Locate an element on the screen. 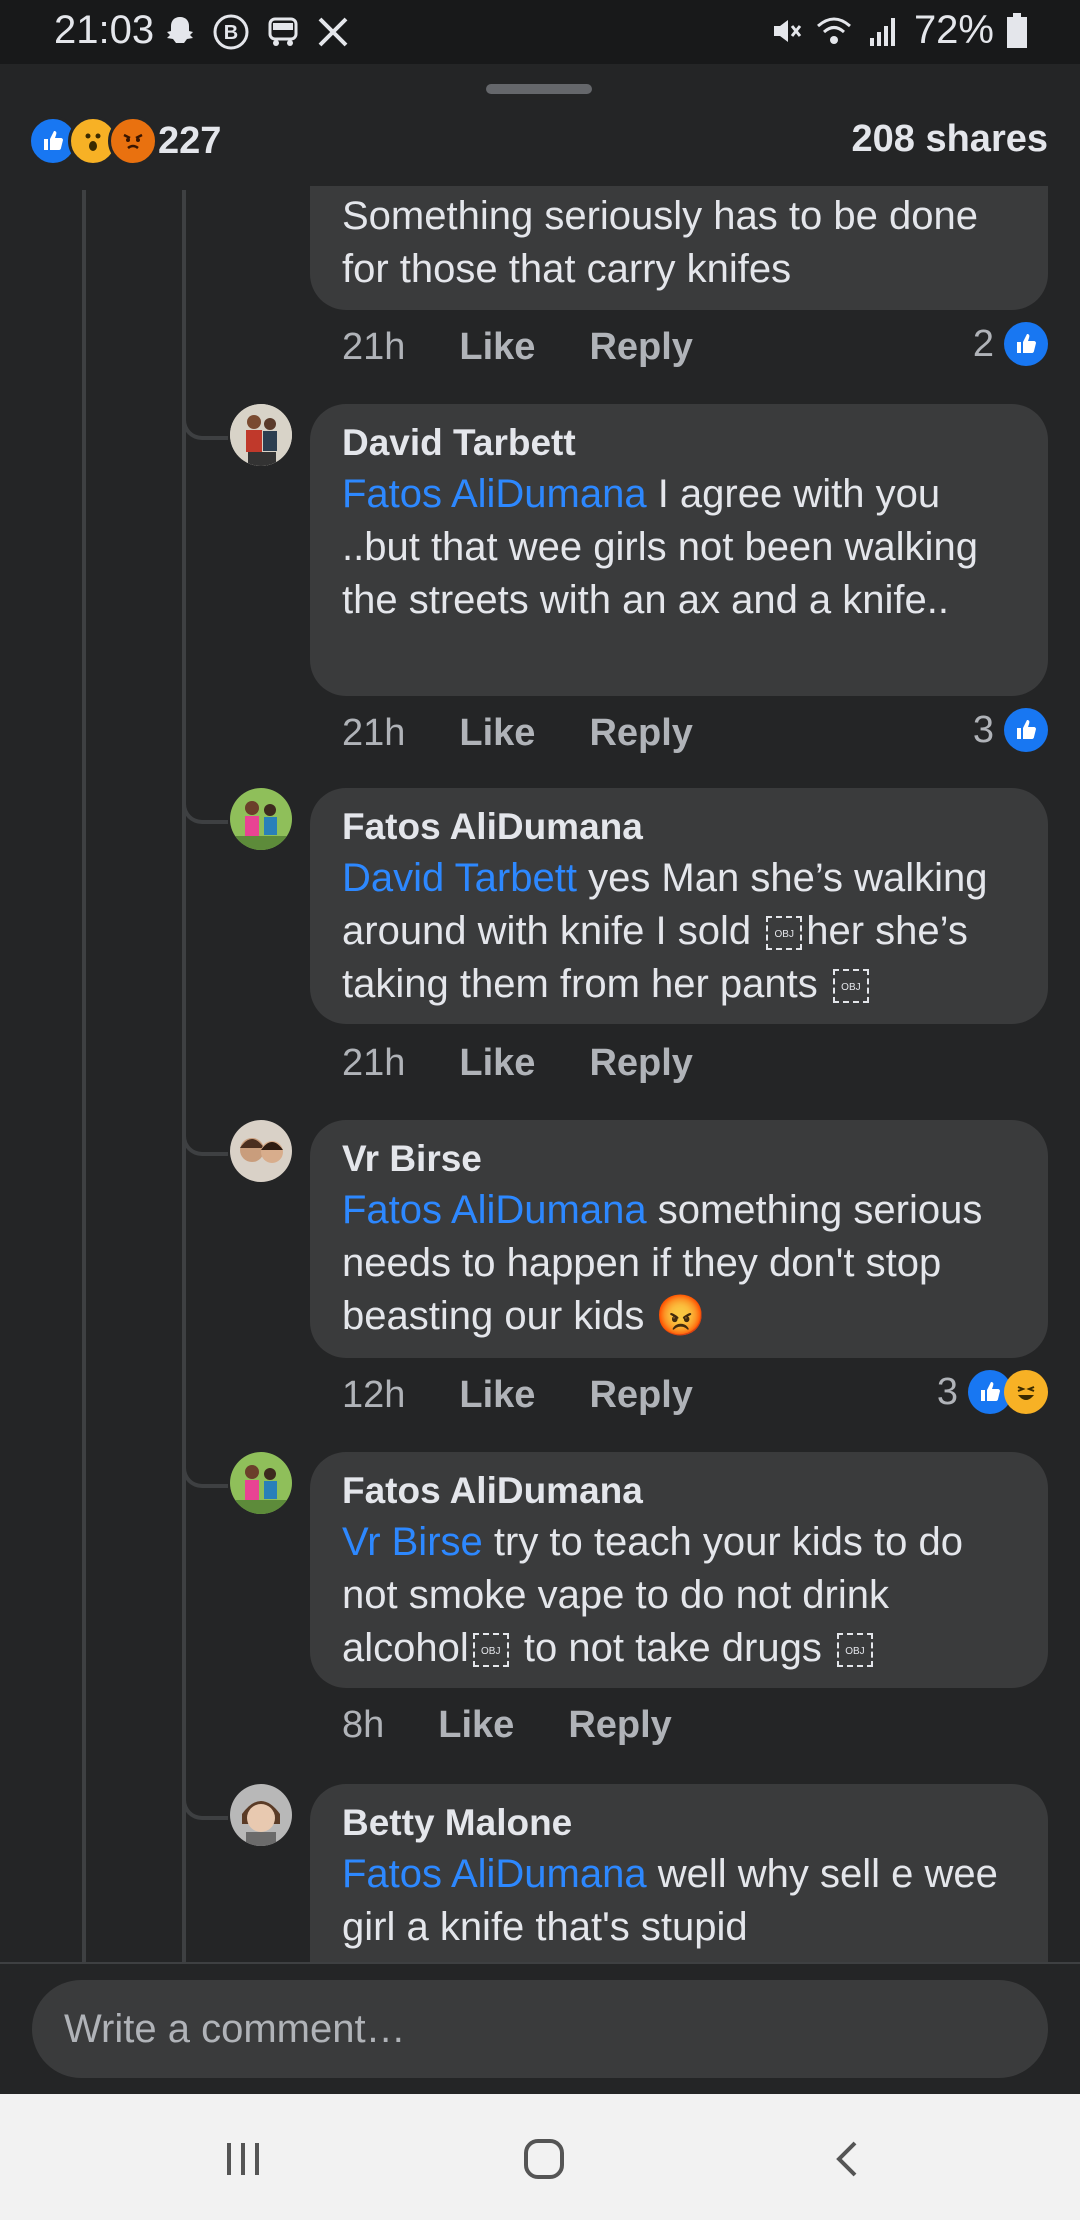  back-icon is located at coordinates (846, 2159).